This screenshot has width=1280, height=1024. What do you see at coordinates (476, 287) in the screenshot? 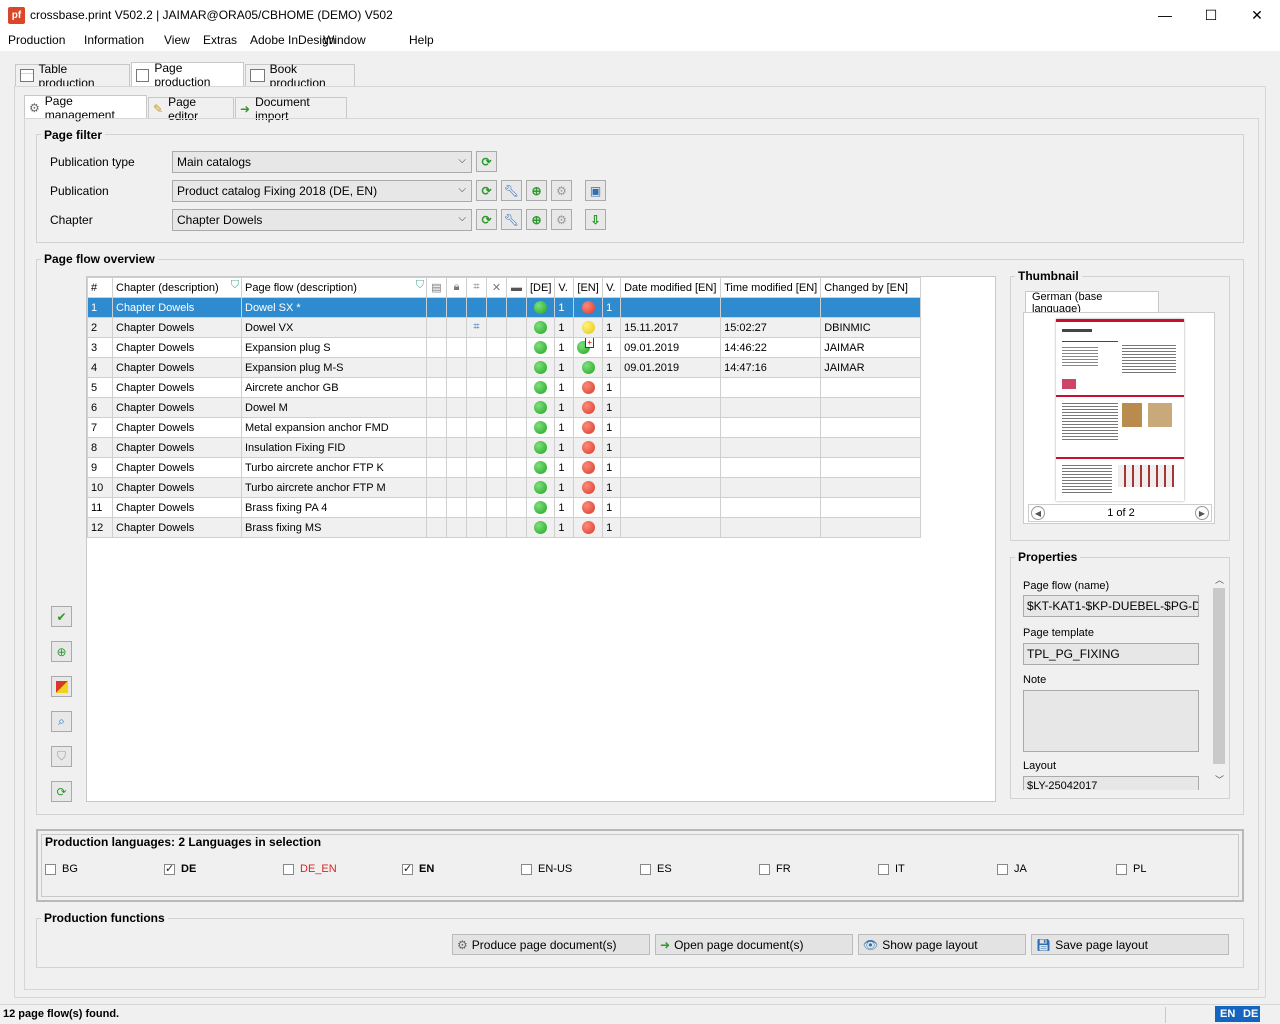
I see `column-header-layout: ⌗` at bounding box center [476, 287].